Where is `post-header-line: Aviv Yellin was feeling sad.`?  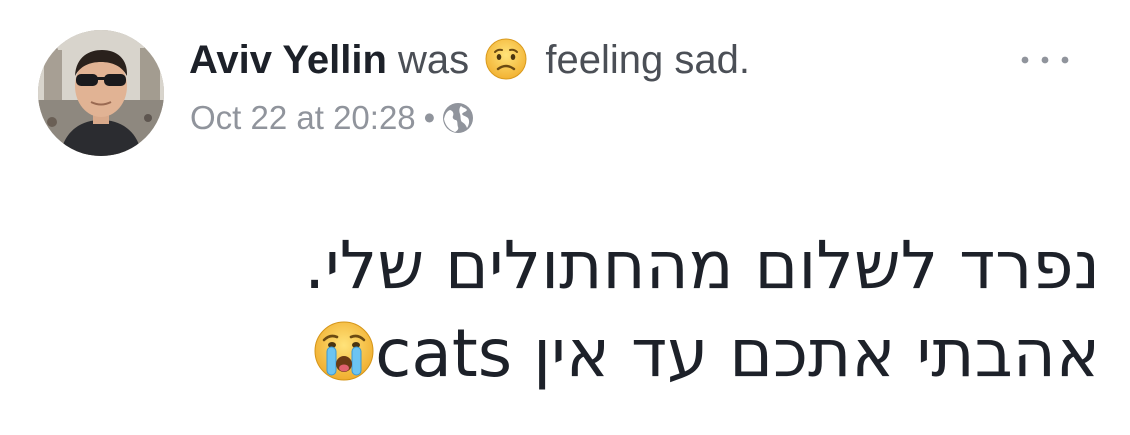
post-header-line: Aviv Yellin was feeling sad. is located at coordinates (469, 60).